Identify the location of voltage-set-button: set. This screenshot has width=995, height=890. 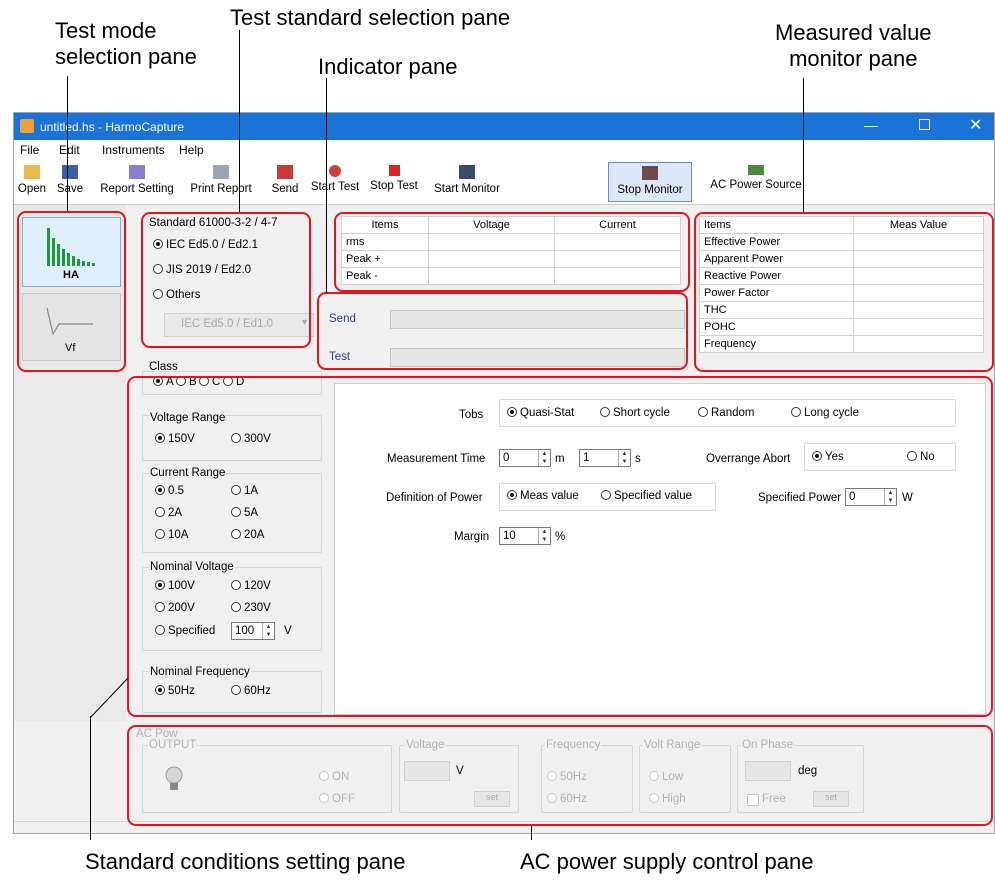
(492, 799).